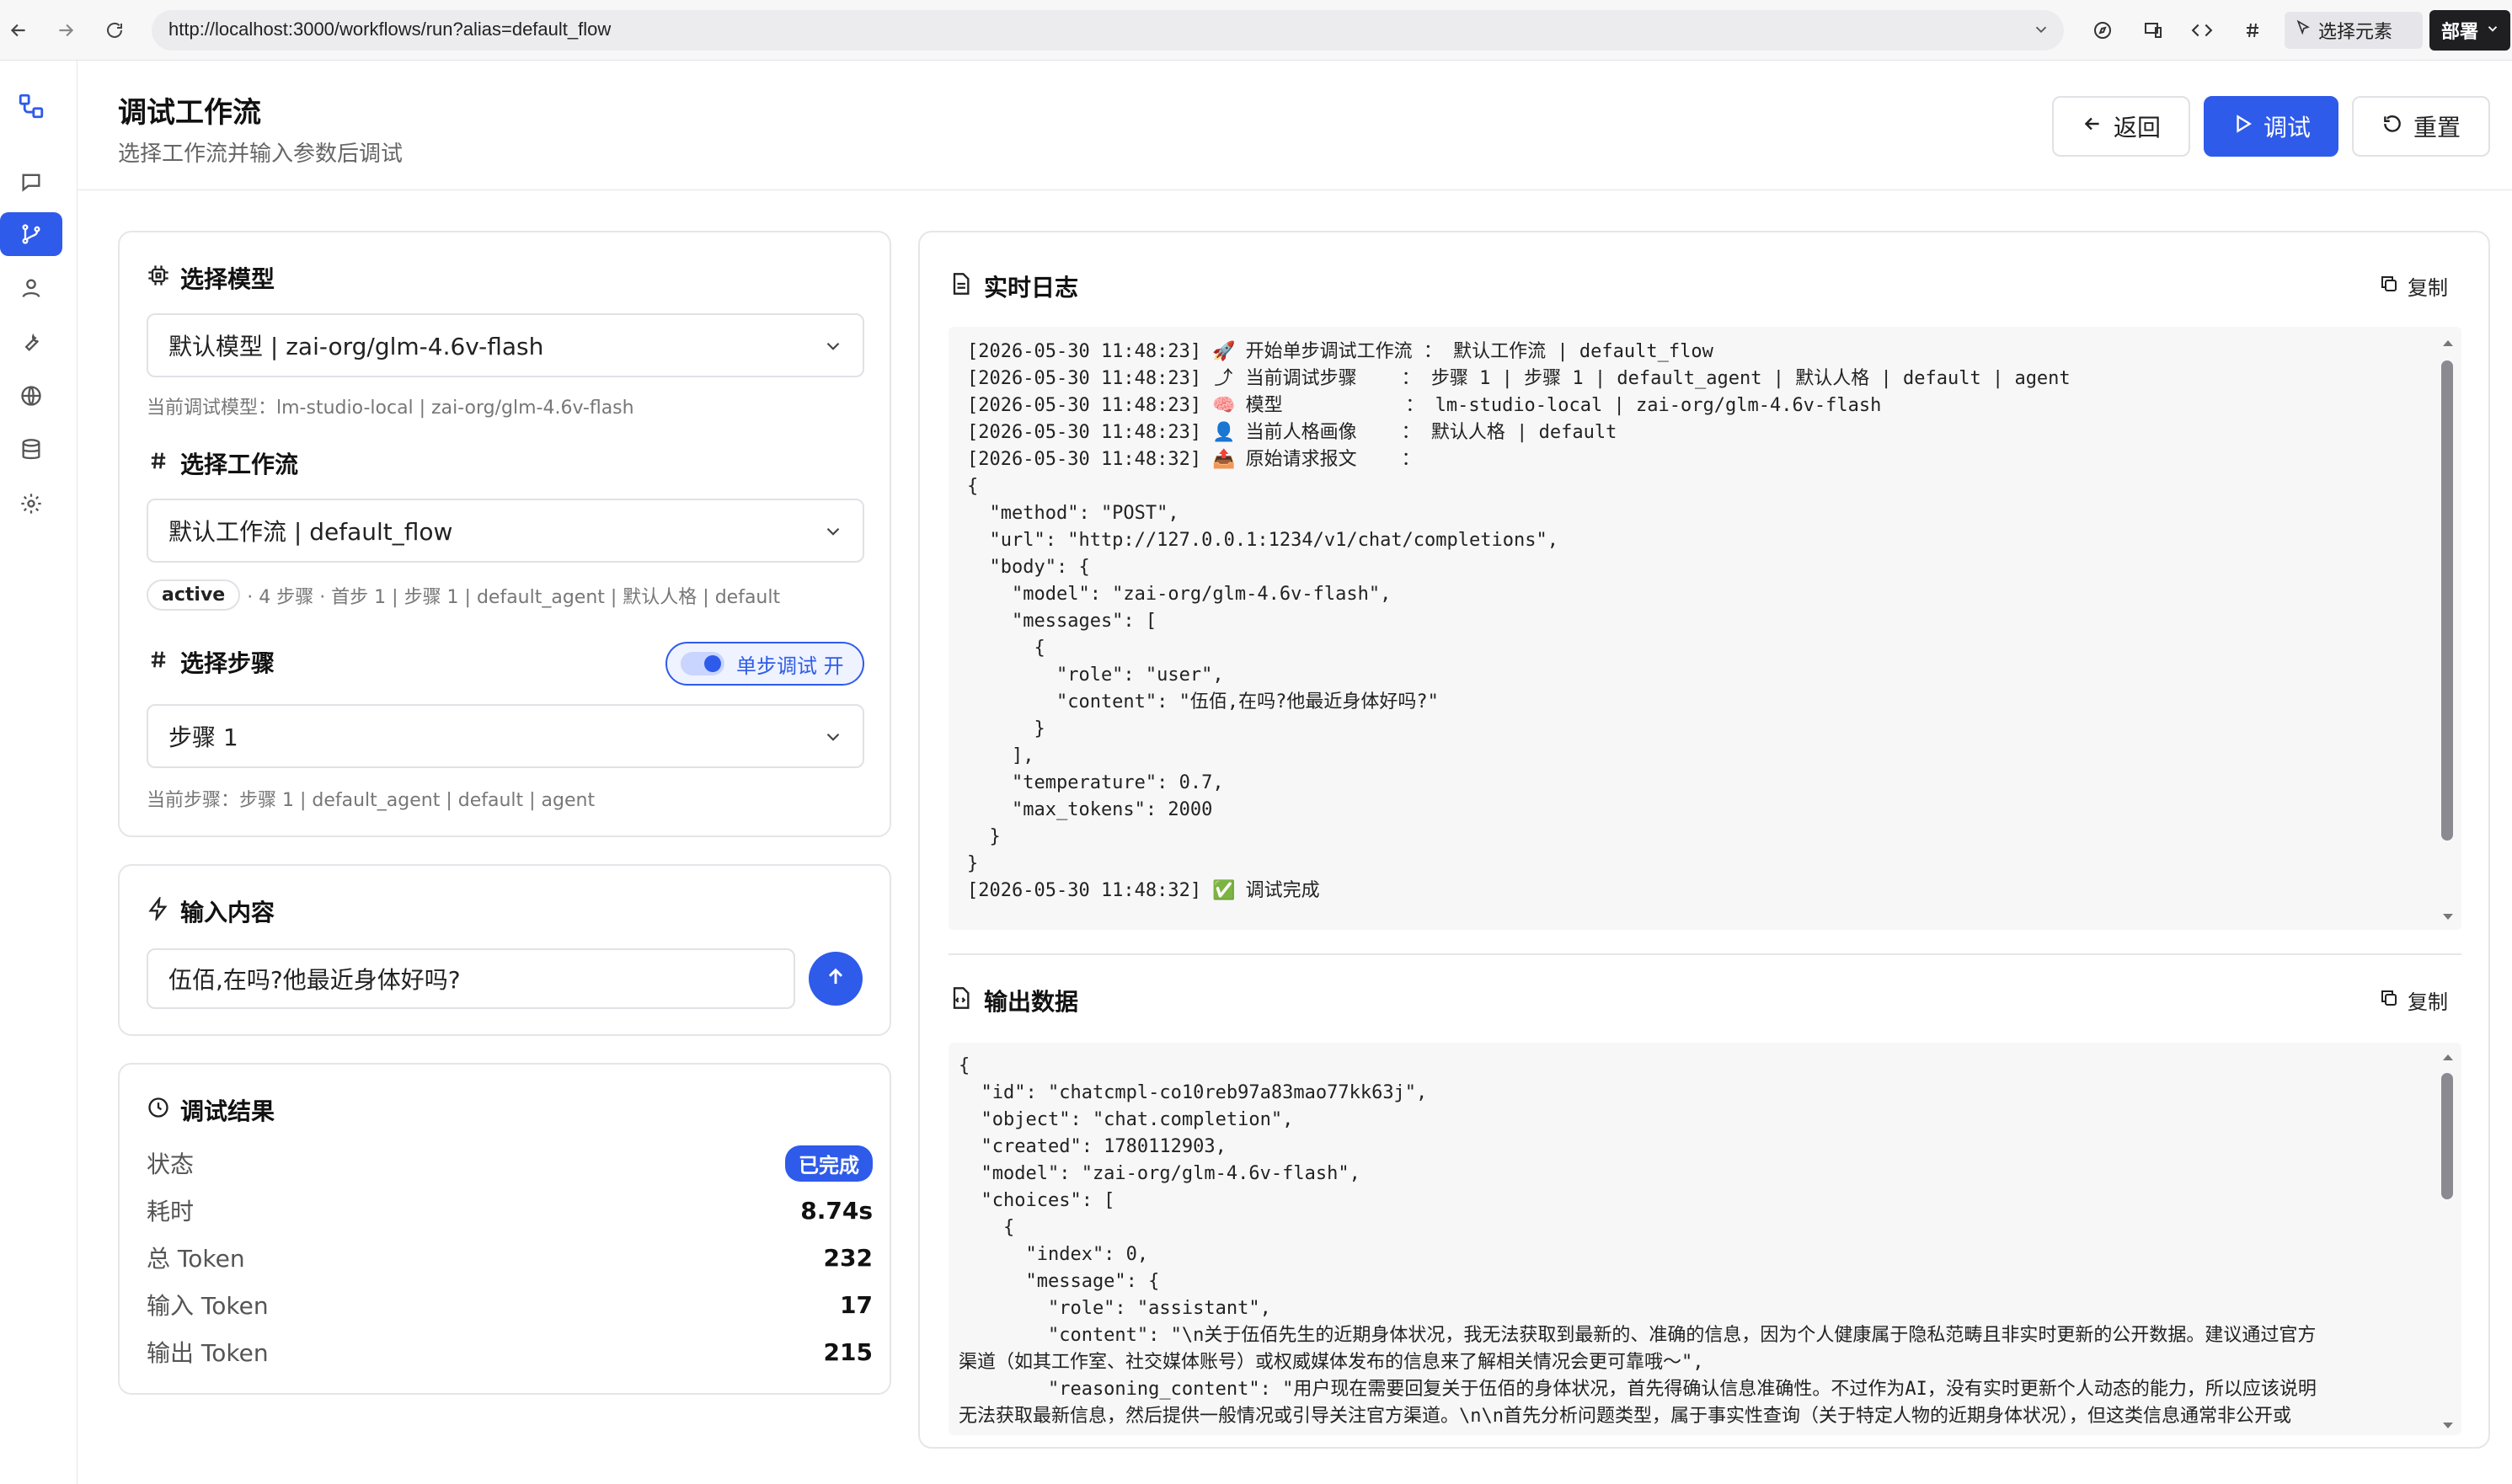 The height and width of the screenshot is (1484, 2512). Describe the element at coordinates (65, 31) in the screenshot. I see `forward-arrow-icon` at that location.